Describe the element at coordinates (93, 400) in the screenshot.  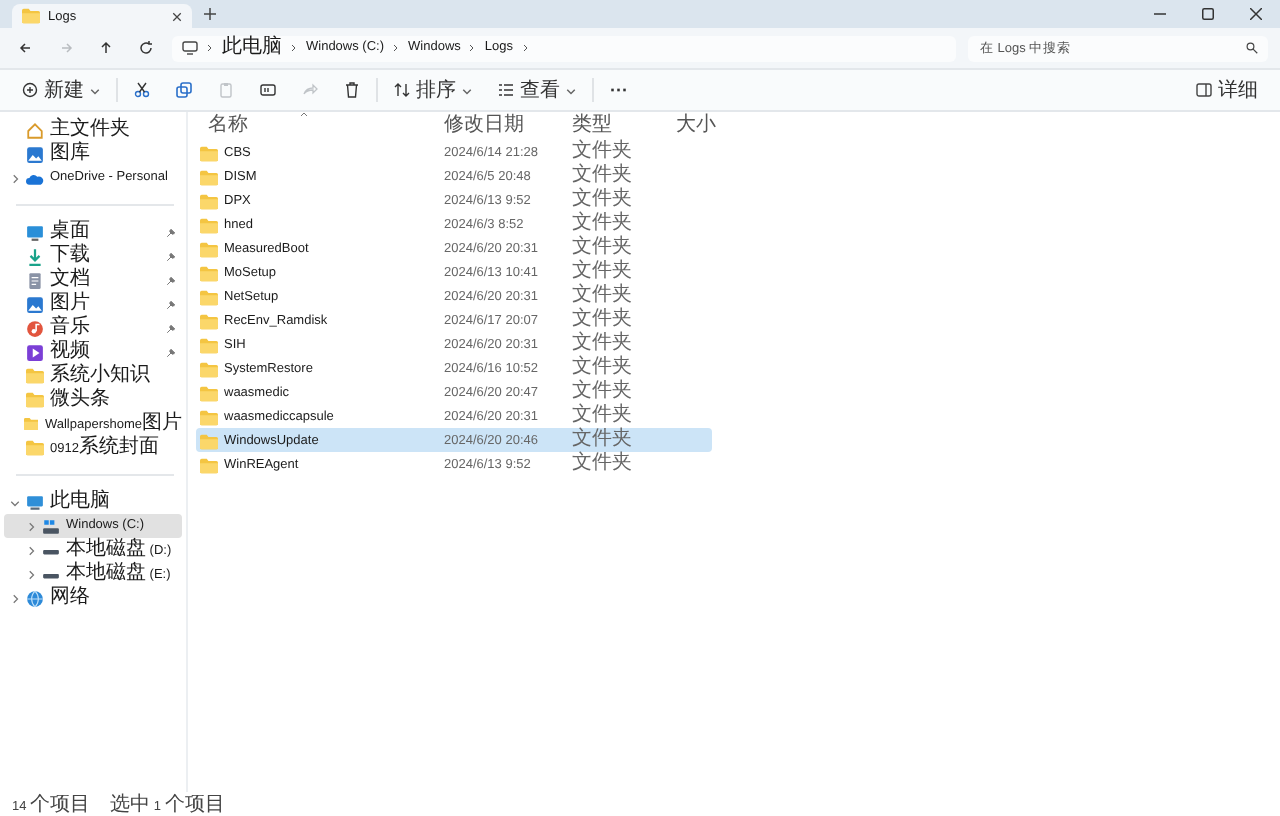
I see `sidebar-item: 微头条` at that location.